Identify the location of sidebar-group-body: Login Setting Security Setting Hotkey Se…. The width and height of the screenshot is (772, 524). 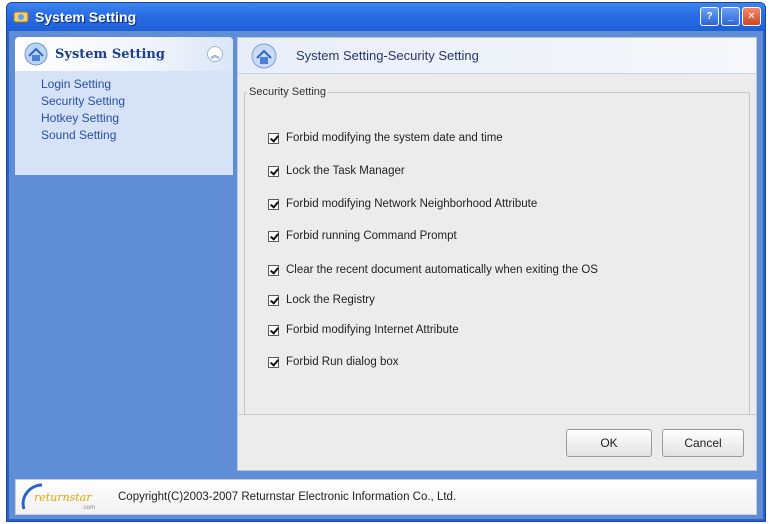
(124, 123).